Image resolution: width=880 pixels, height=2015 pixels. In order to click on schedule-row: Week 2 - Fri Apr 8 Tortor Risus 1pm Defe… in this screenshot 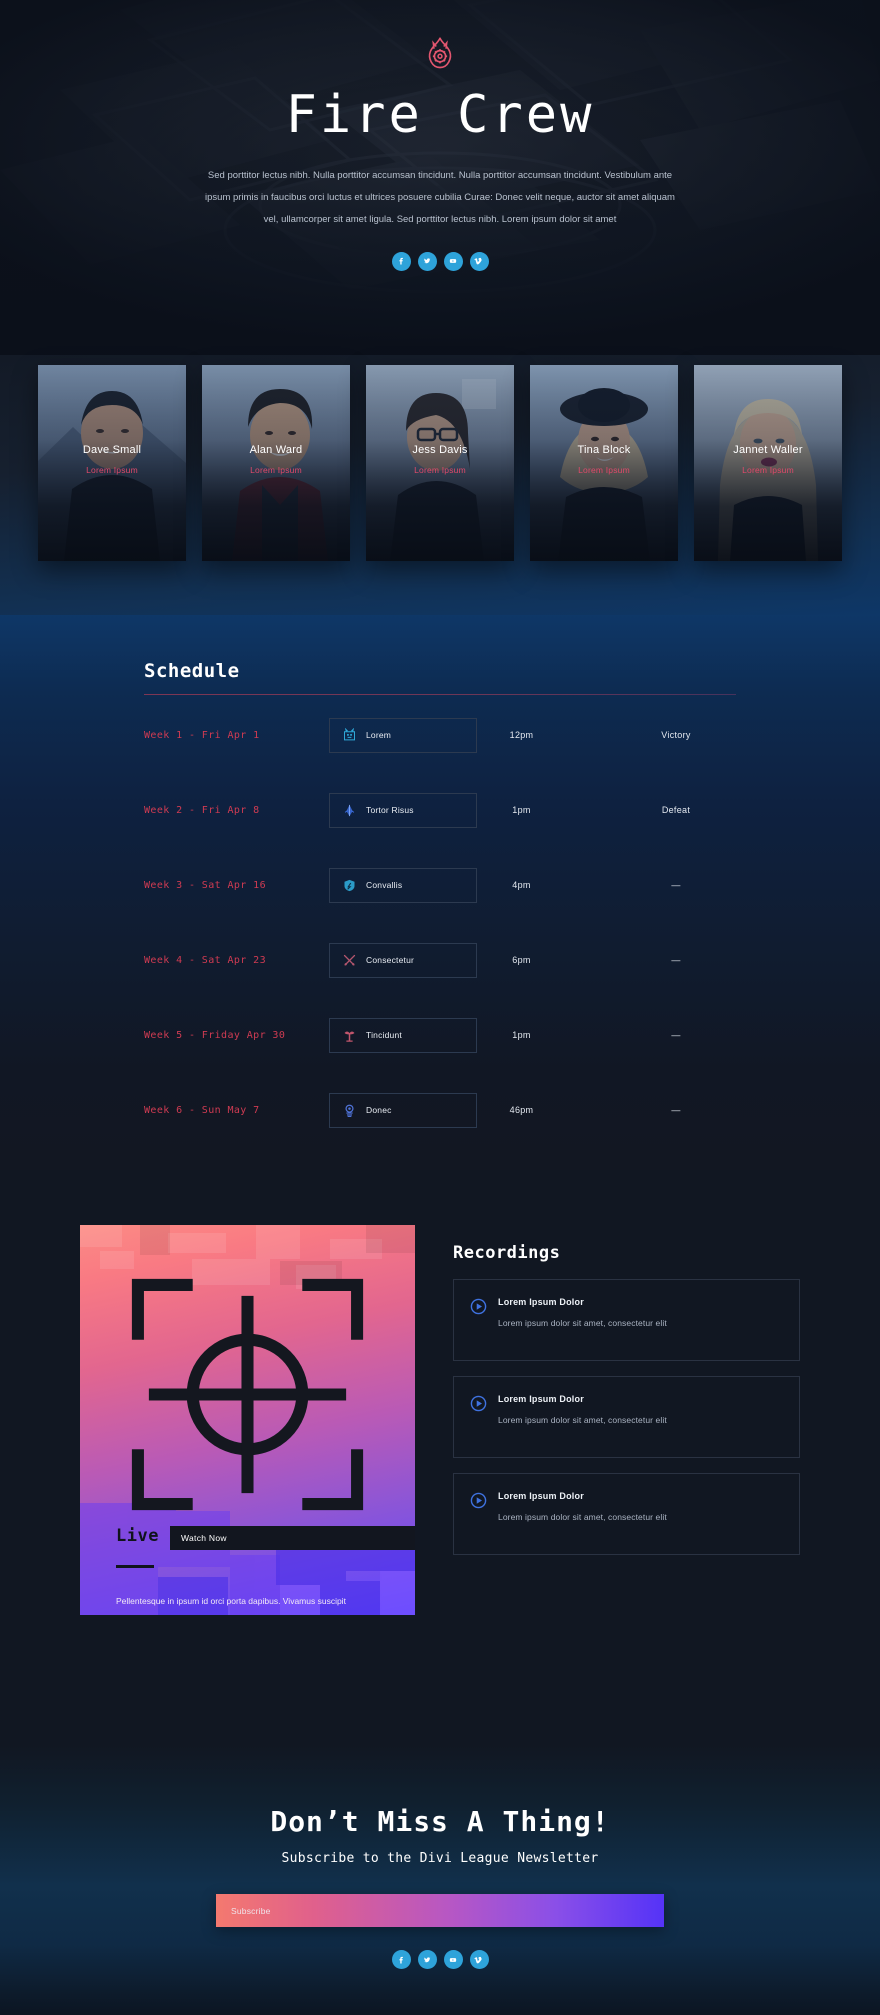, I will do `click(440, 810)`.